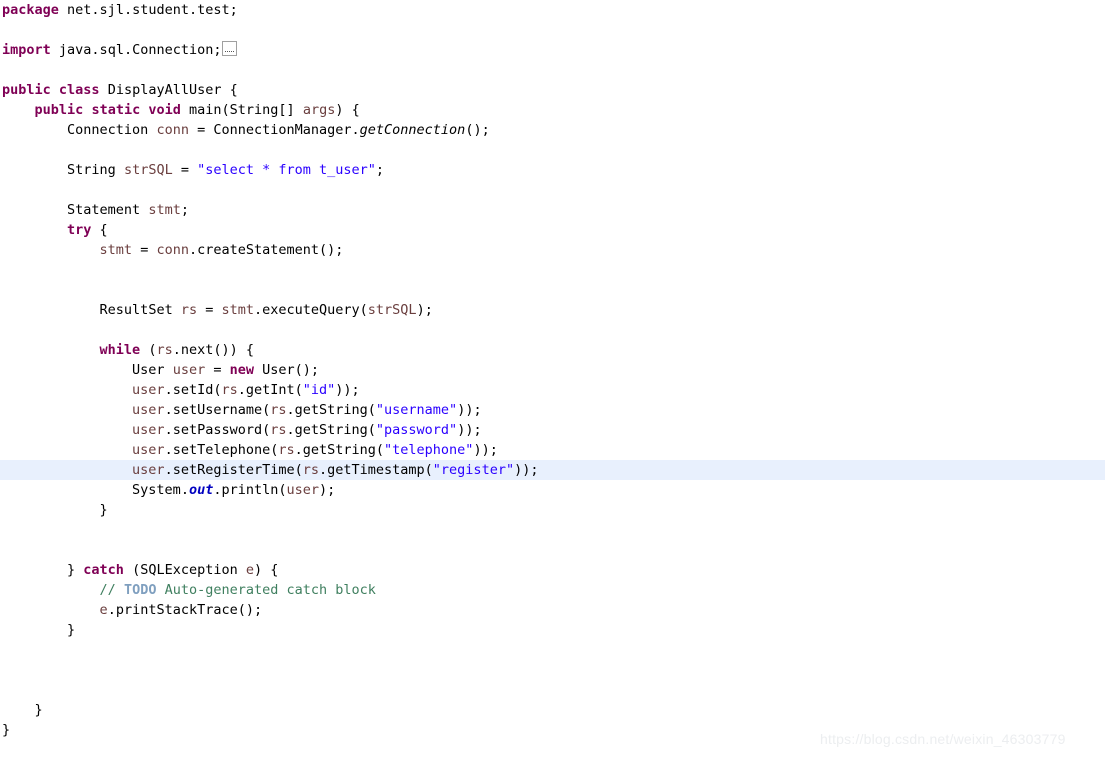 The image size is (1105, 759). Describe the element at coordinates (266, 250) in the screenshot. I see `method-createstatement: .createStatement();` at that location.